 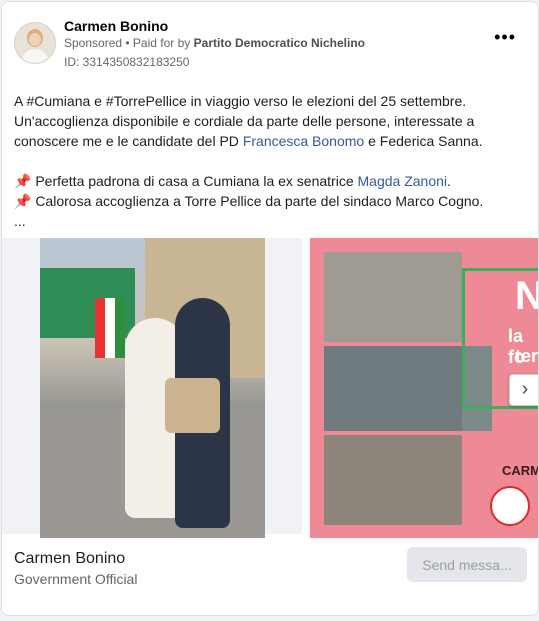 I want to click on link-francesca-bonomo: Francesca Bonomo, so click(x=303, y=141).